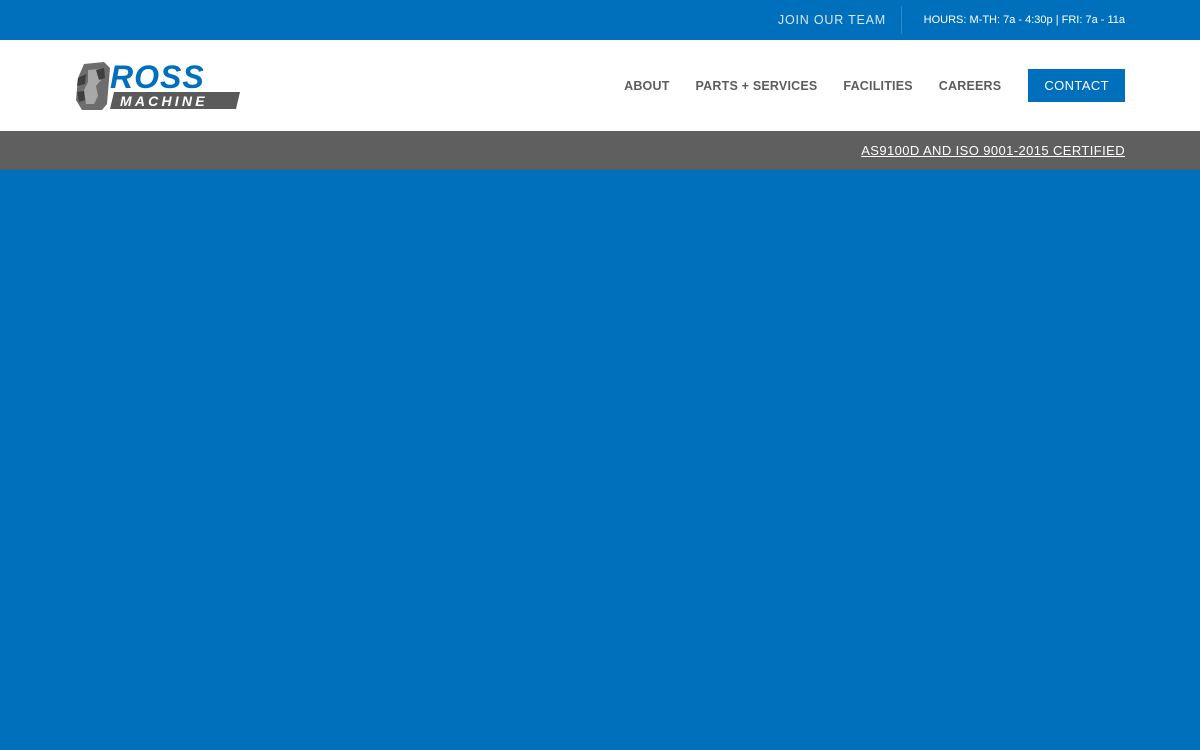 The image size is (1200, 750). I want to click on nav-careers: CAREERS, so click(970, 86).